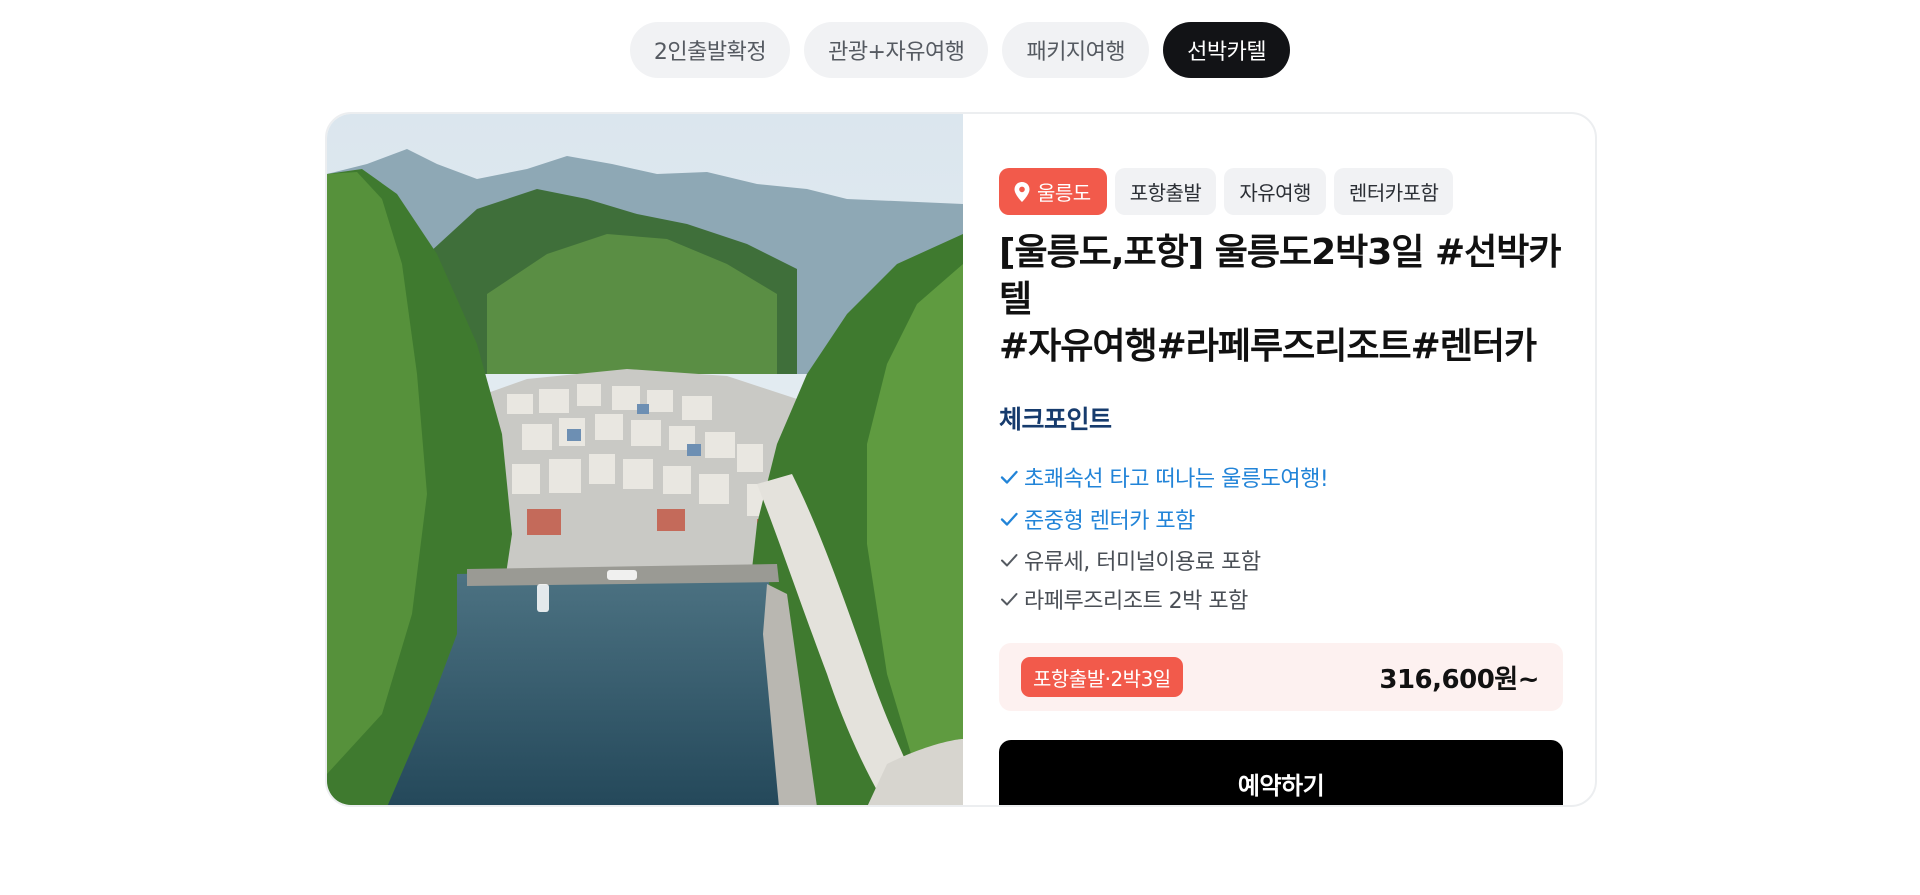  I want to click on checkpoint-text: 유류세, 터미널이용료 포함, so click(1142, 562).